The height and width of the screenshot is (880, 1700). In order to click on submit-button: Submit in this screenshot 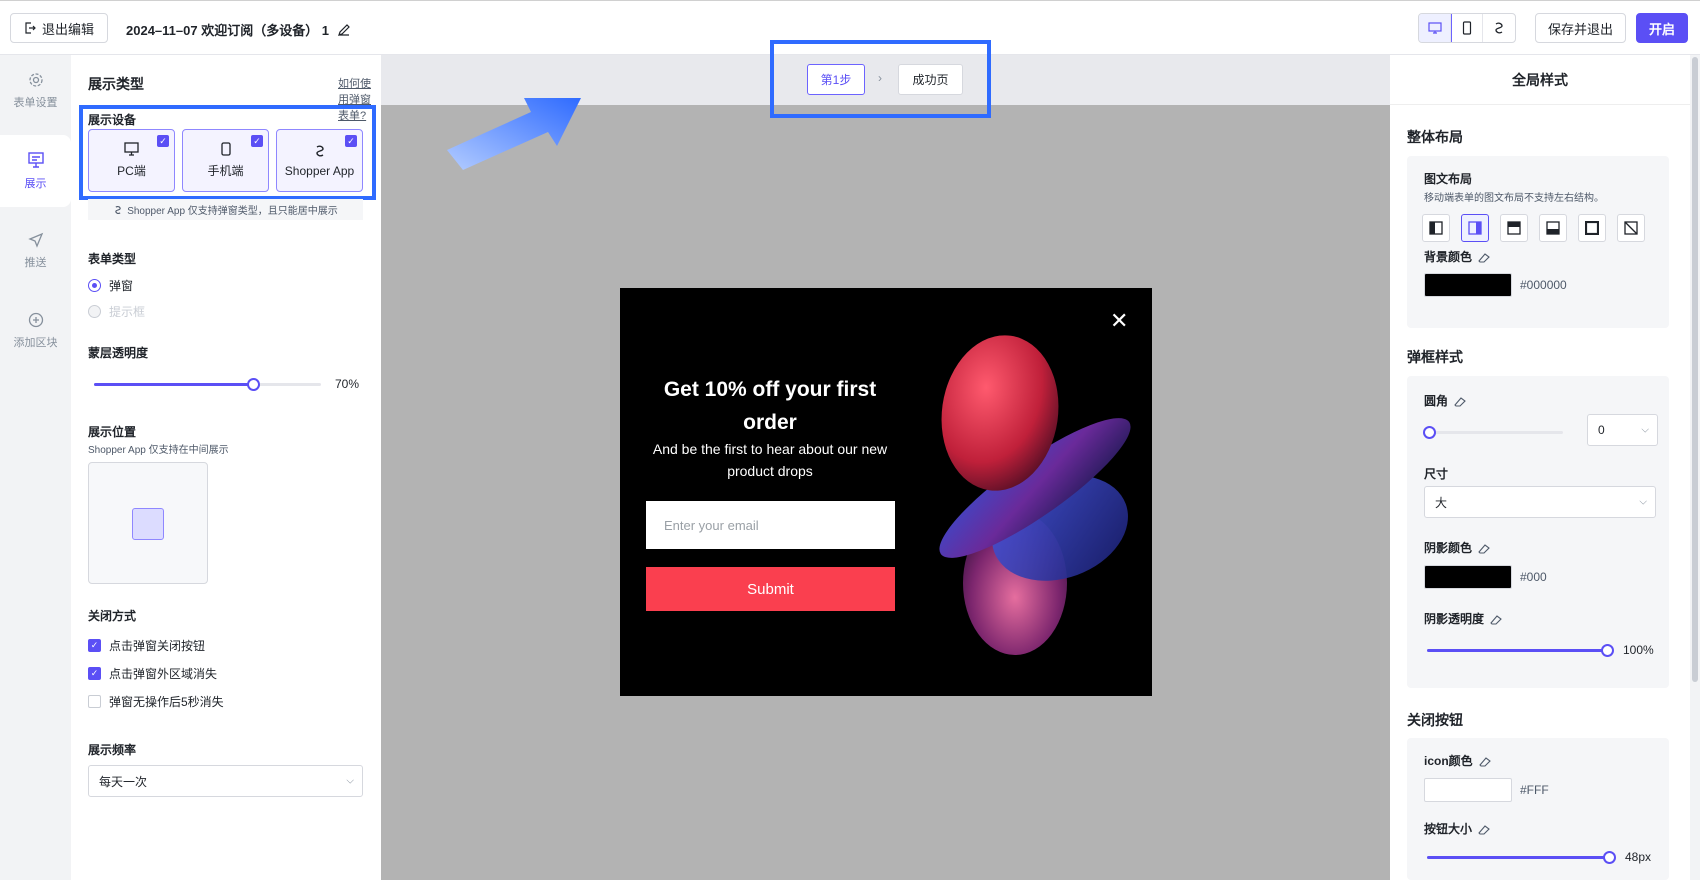, I will do `click(770, 589)`.